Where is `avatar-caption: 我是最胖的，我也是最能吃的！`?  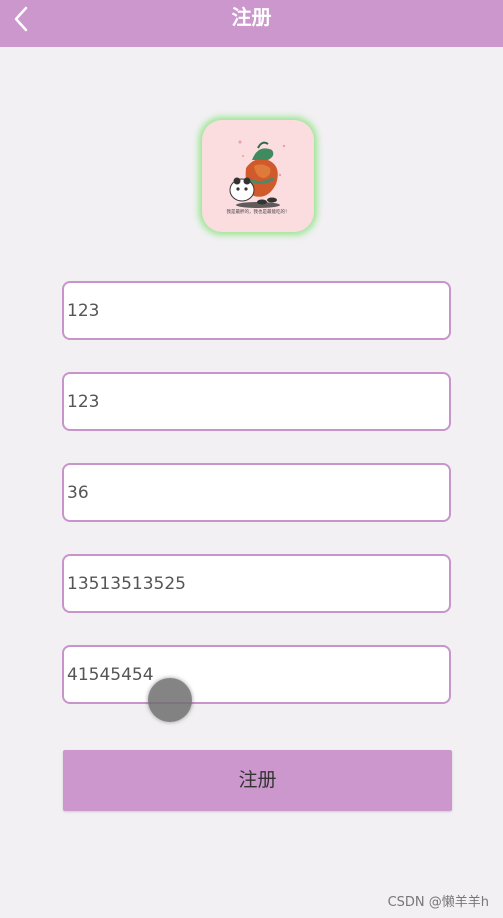 avatar-caption: 我是最胖的，我也是最能吃的！ is located at coordinates (258, 211).